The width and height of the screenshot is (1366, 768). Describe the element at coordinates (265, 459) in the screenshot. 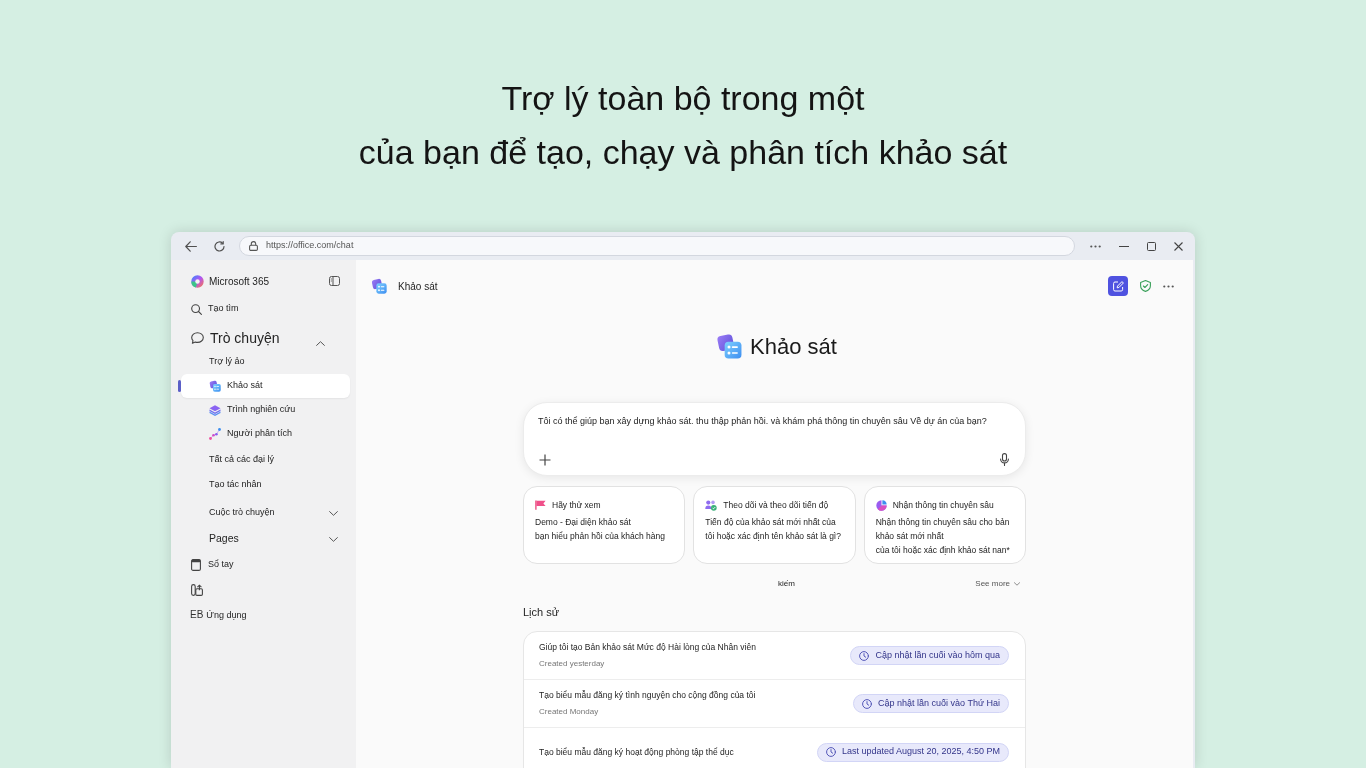

I see `sidebar-item: Tất cả các đại lý` at that location.